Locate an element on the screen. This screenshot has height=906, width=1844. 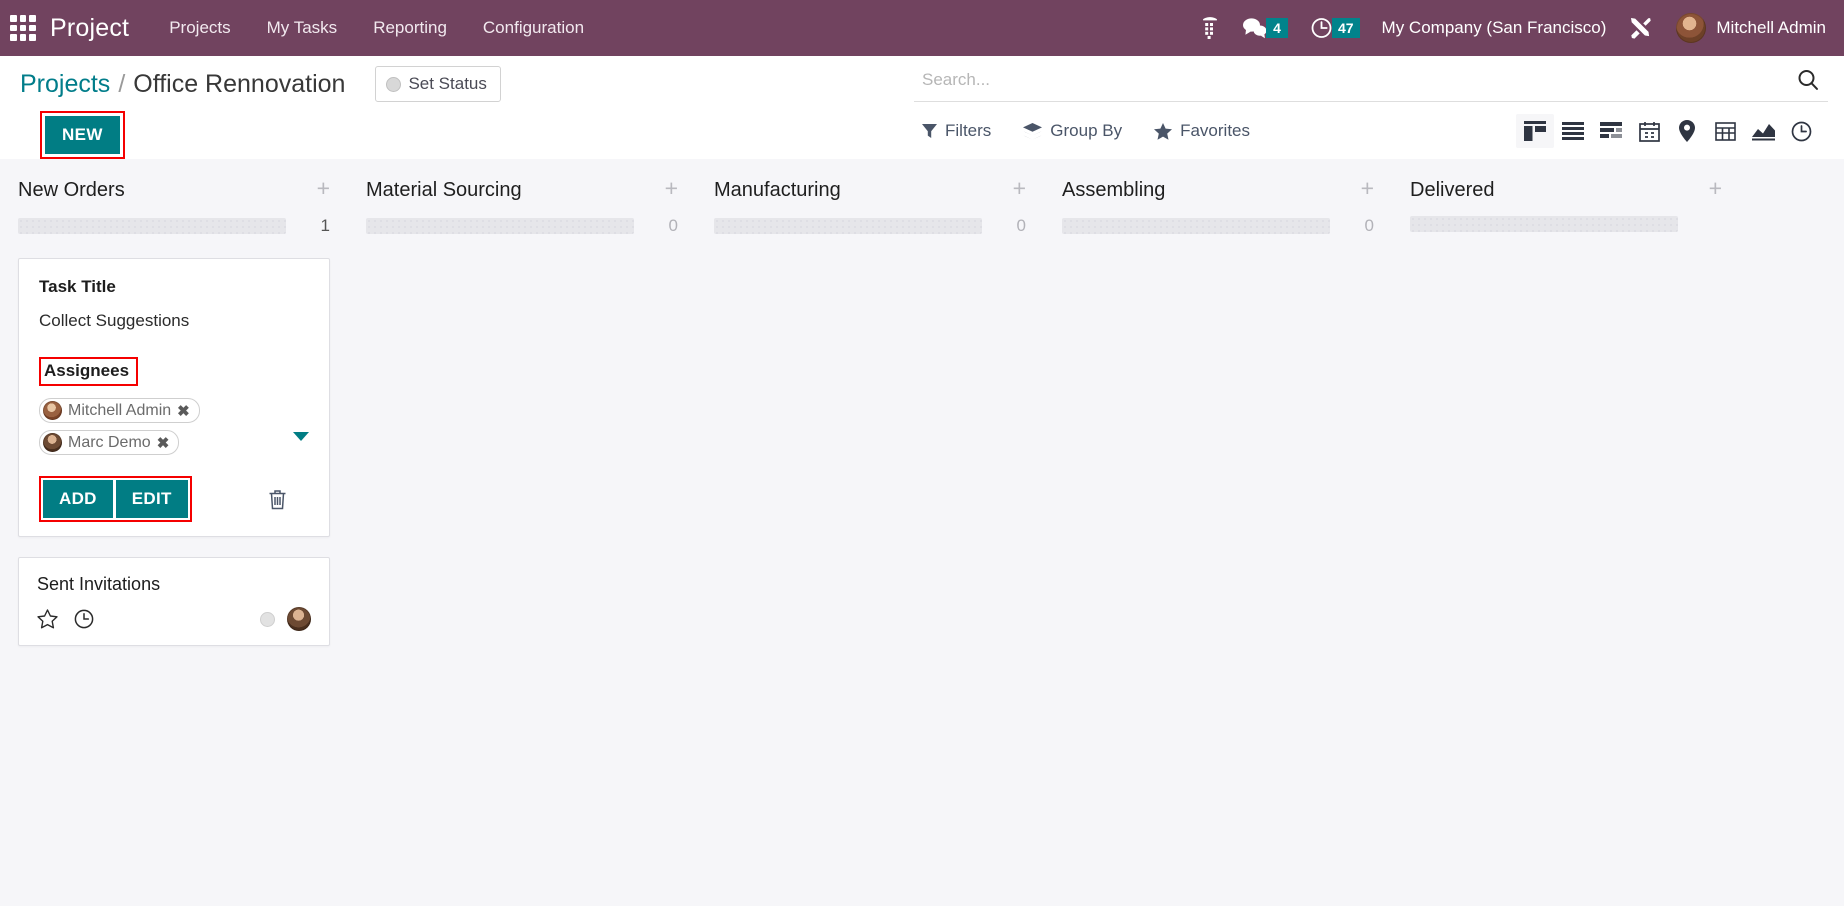
card-action-row: ADD EDIT is located at coordinates (174, 499).